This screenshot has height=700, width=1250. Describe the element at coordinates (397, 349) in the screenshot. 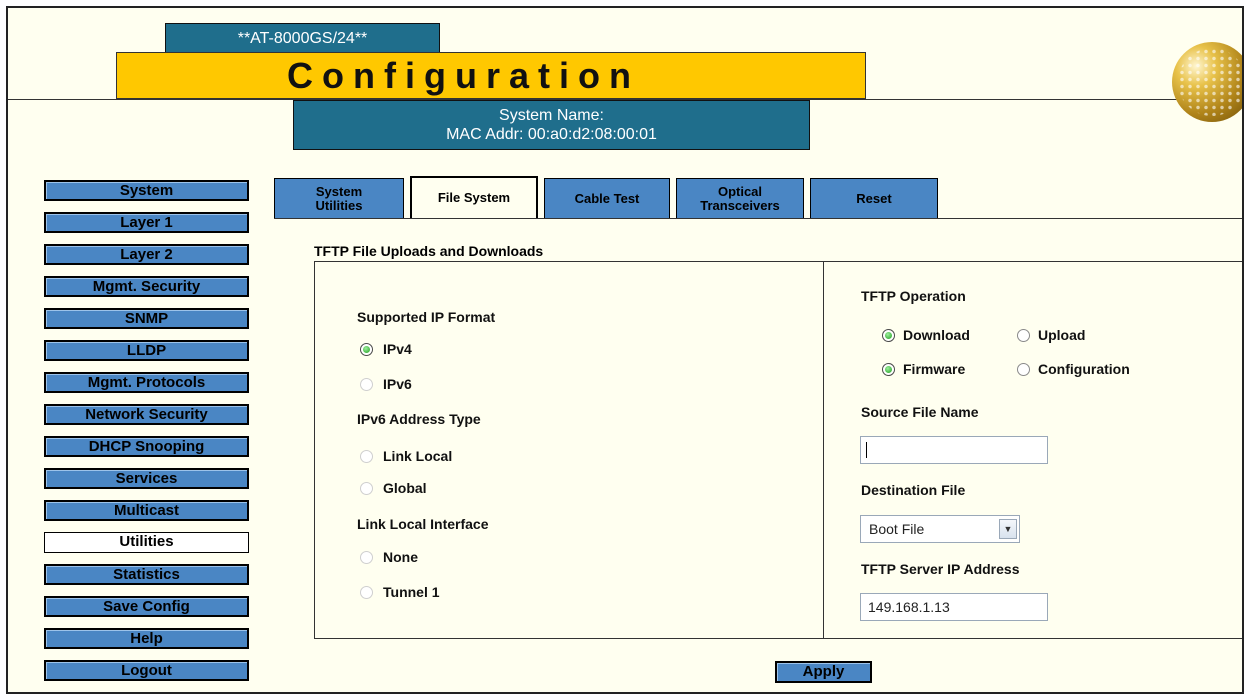

I see `ipv4-label: IPv4` at that location.